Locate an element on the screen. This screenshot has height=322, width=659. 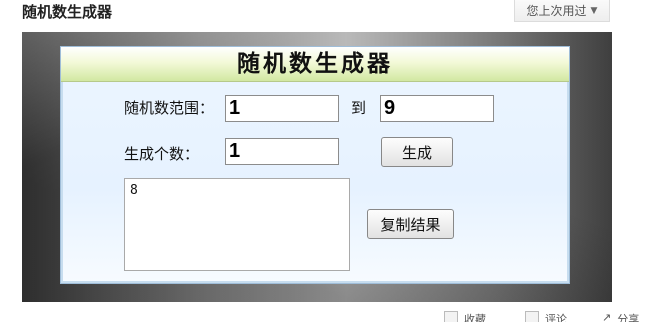
recent-used-label: 您上次用过 is located at coordinates (556, 11).